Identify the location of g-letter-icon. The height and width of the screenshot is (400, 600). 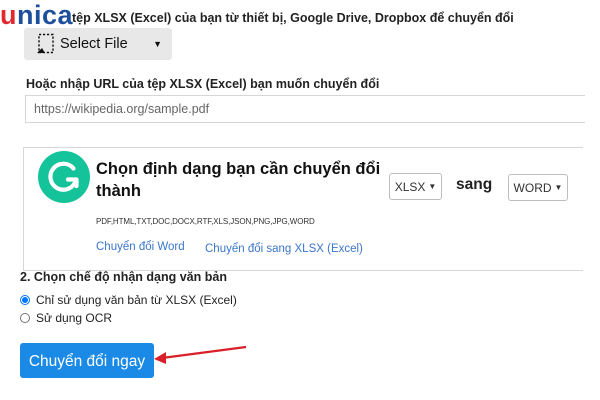
(63, 176).